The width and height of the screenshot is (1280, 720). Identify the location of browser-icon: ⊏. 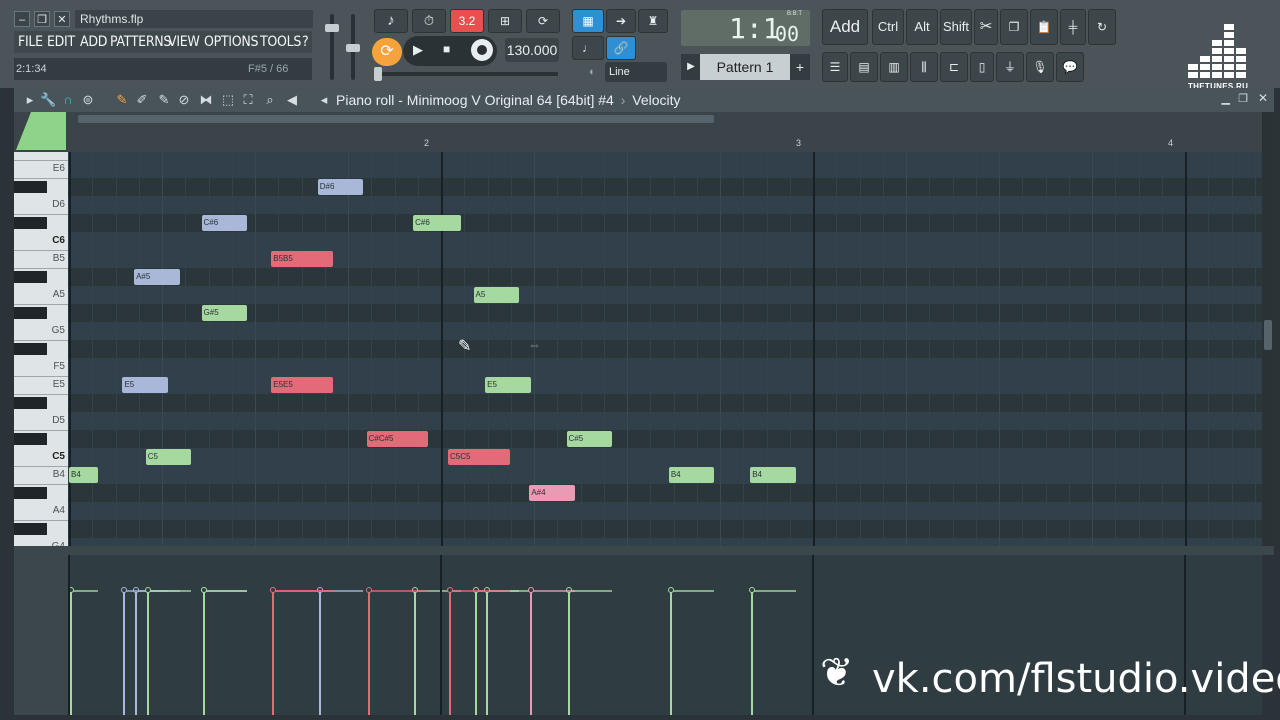
(954, 67).